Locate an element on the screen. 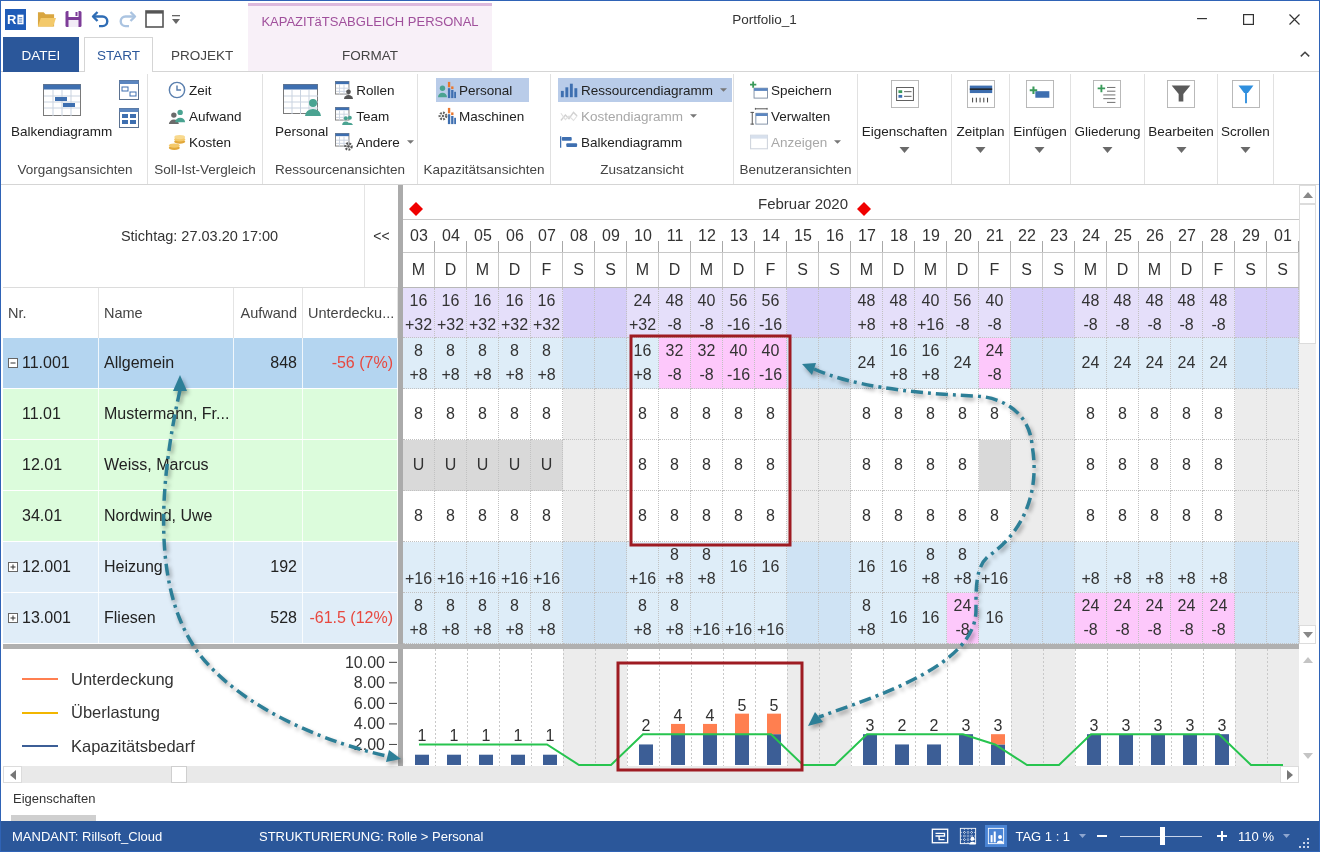 This screenshot has height=852, width=1320. vertical-scrollbar is located at coordinates (1307, 414).